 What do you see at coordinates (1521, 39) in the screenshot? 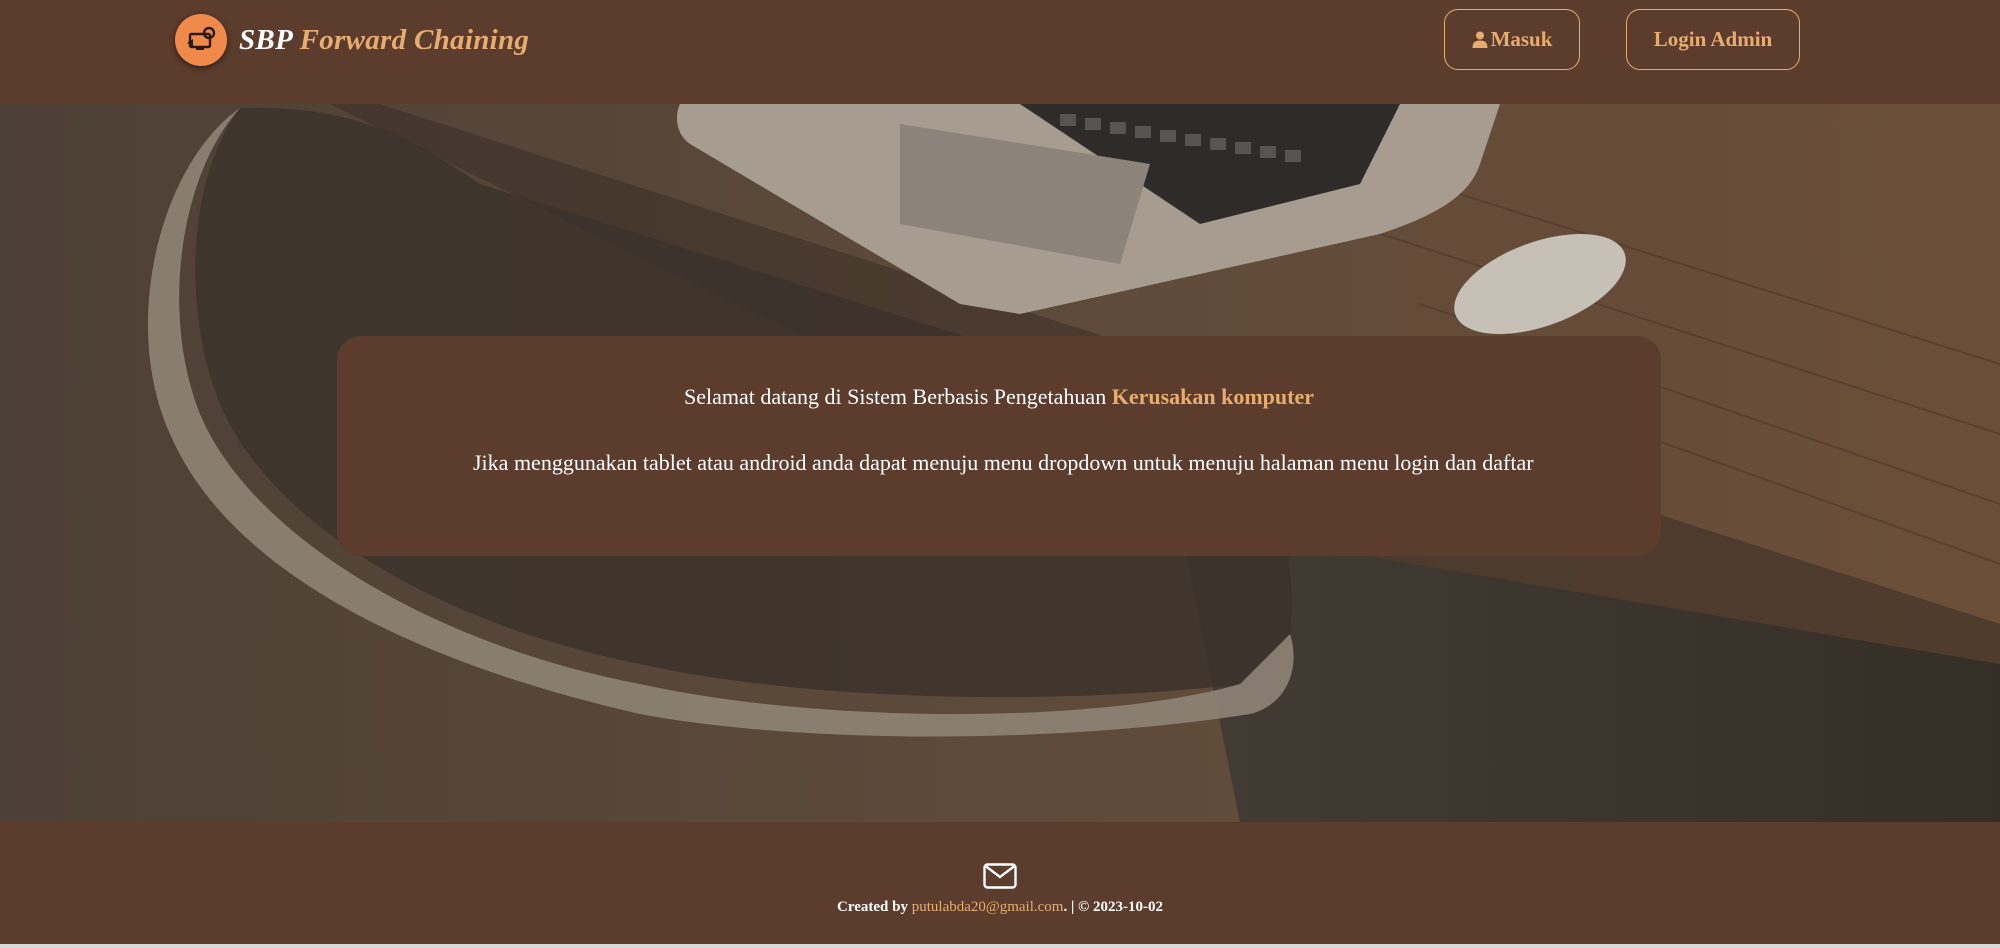
I see `masuk-label: Masuk` at bounding box center [1521, 39].